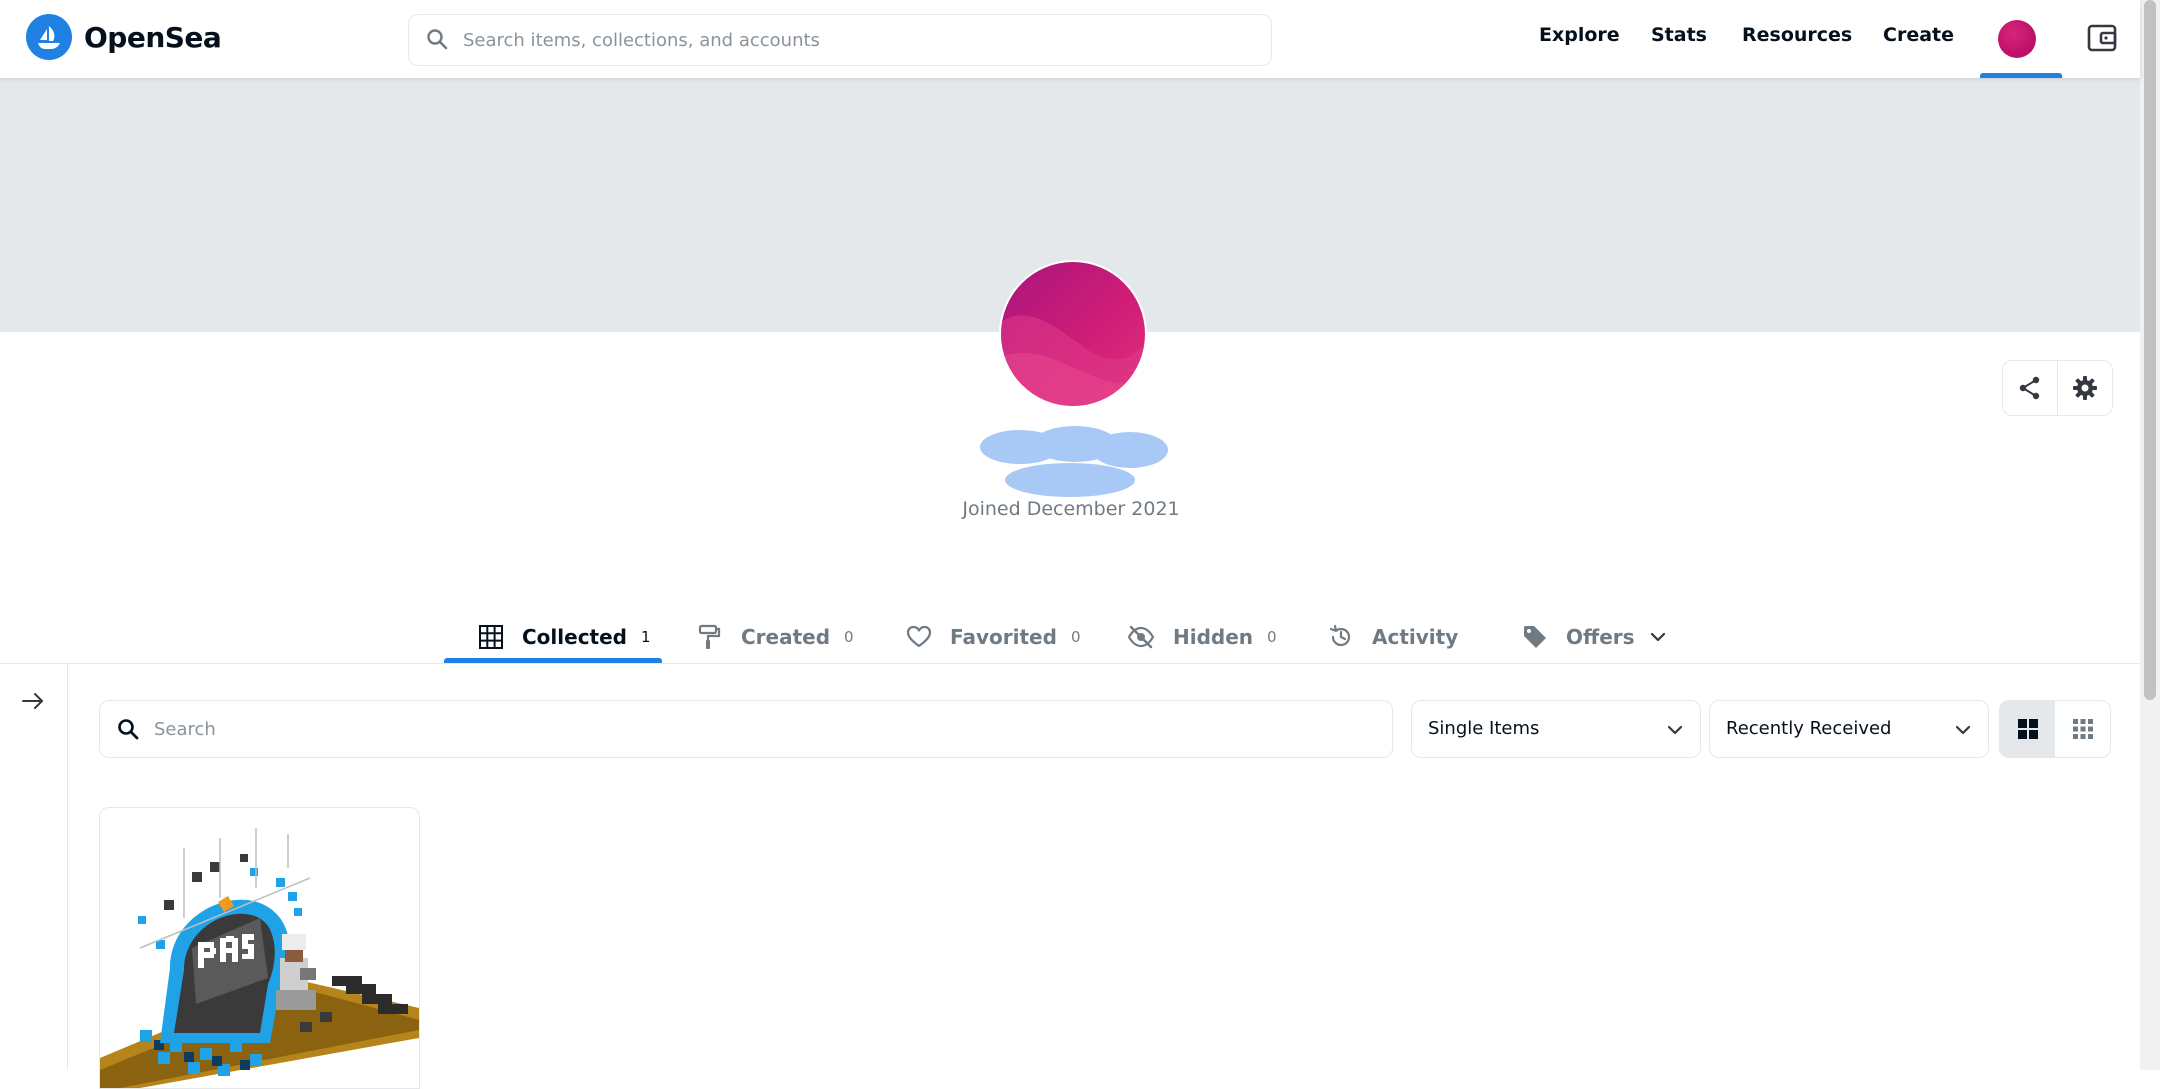 This screenshot has height=1089, width=2160. I want to click on large-grid-icon, so click(2027, 729).